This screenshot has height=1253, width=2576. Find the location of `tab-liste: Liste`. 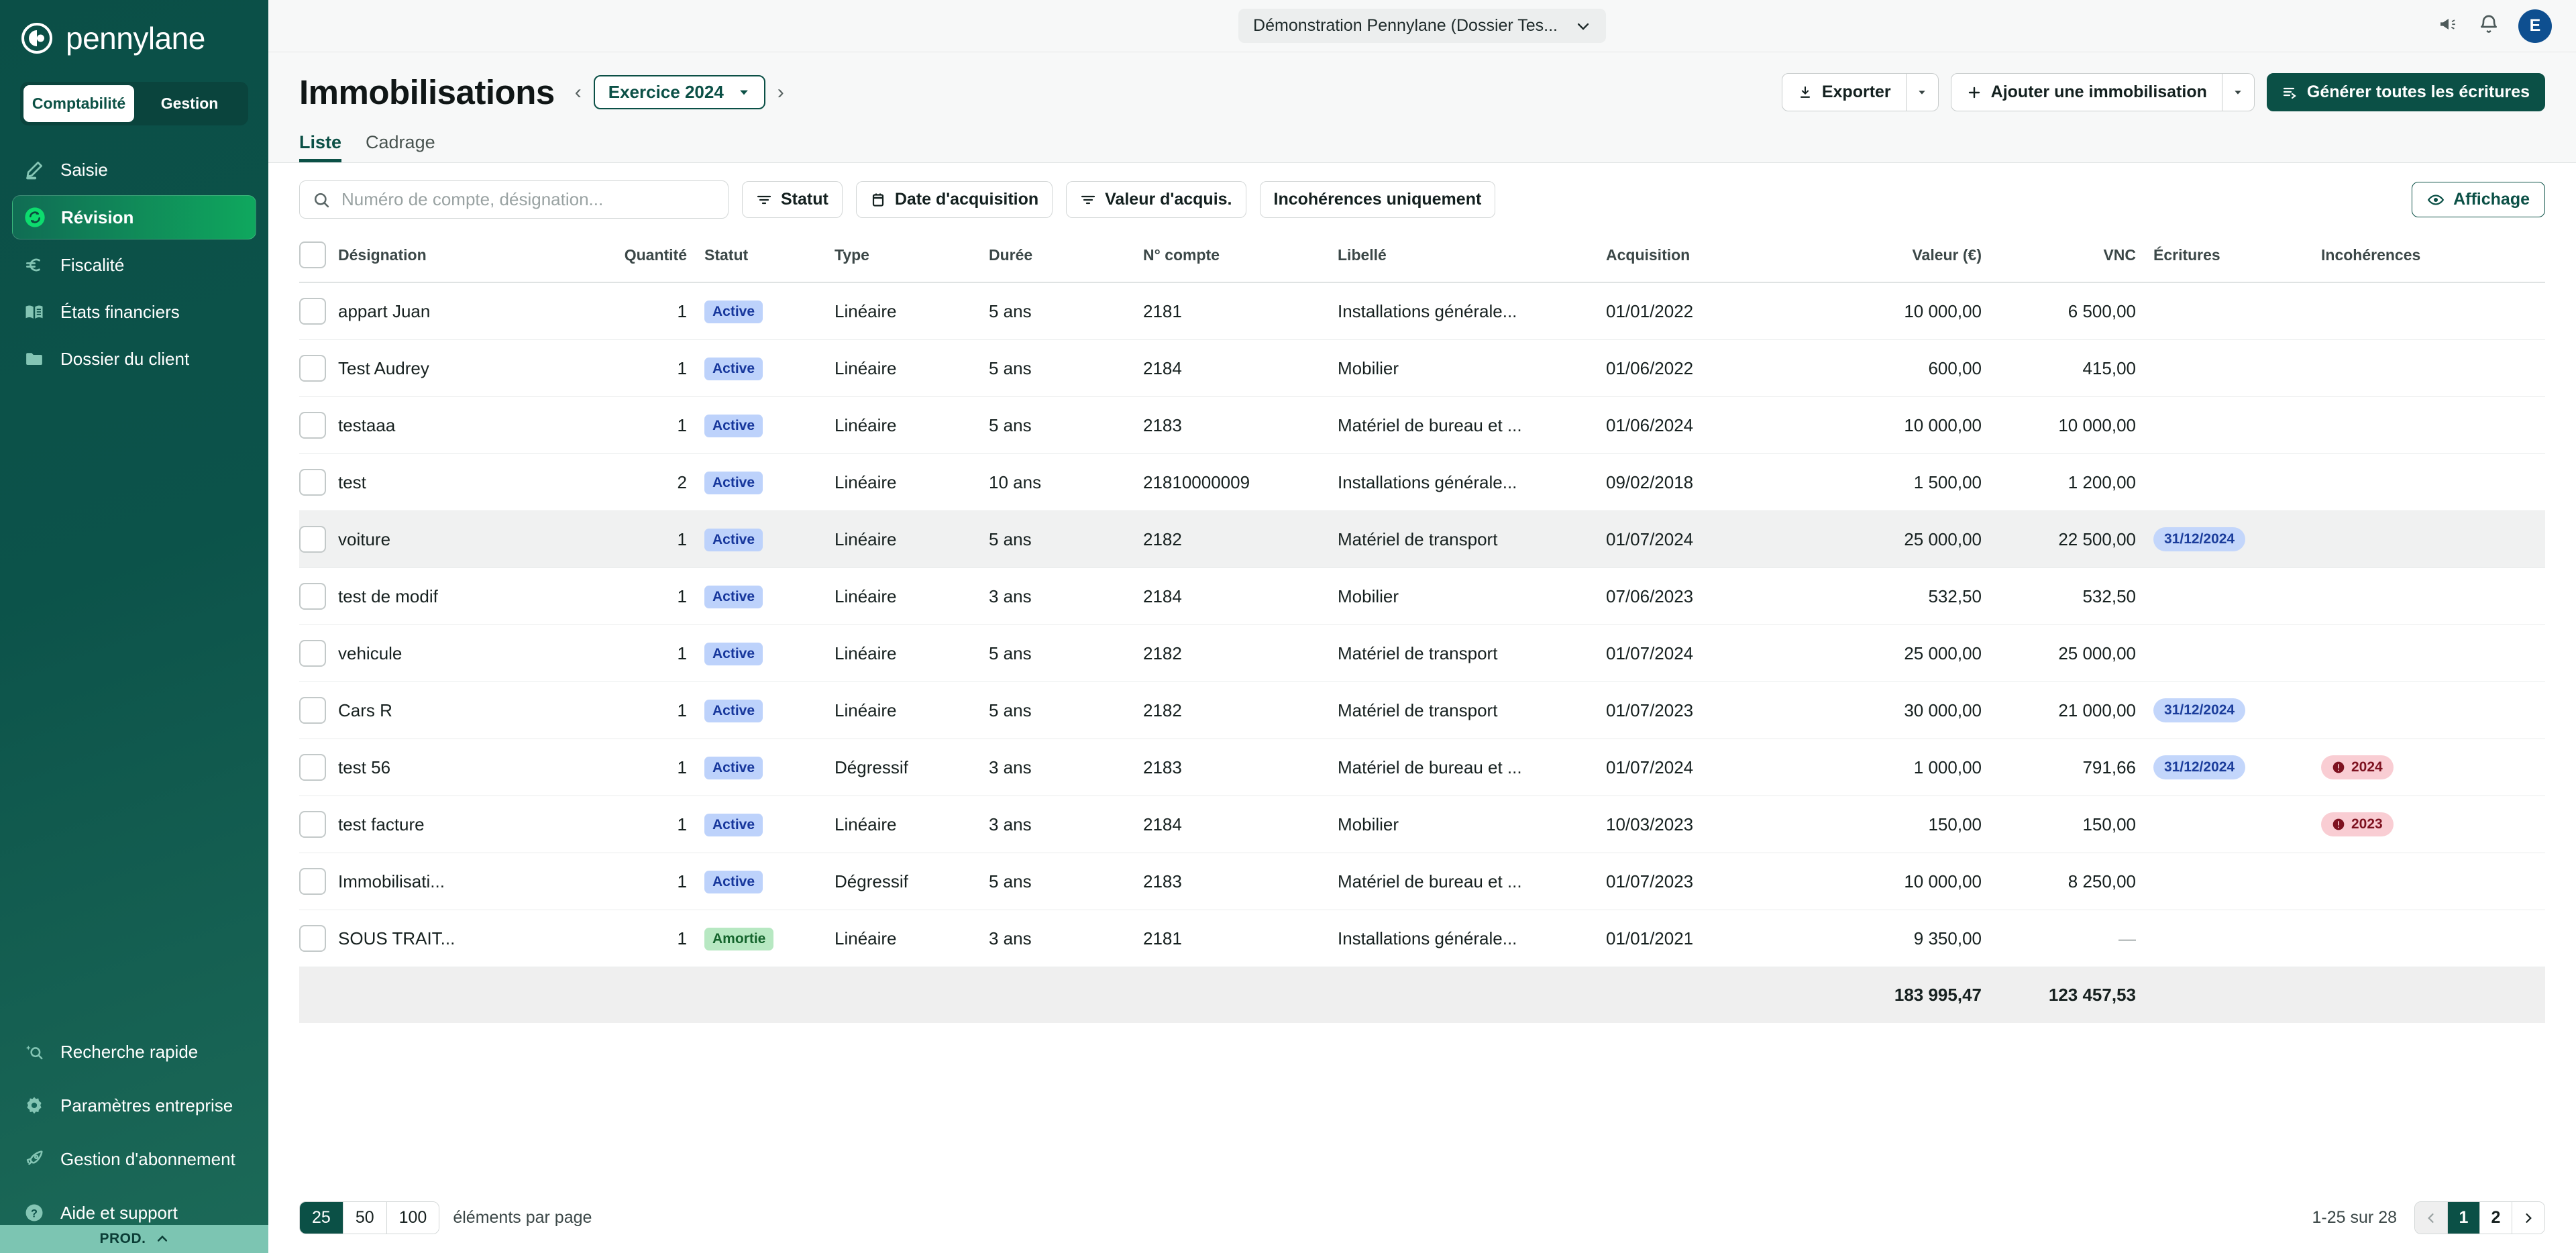

tab-liste: Liste is located at coordinates (320, 147).